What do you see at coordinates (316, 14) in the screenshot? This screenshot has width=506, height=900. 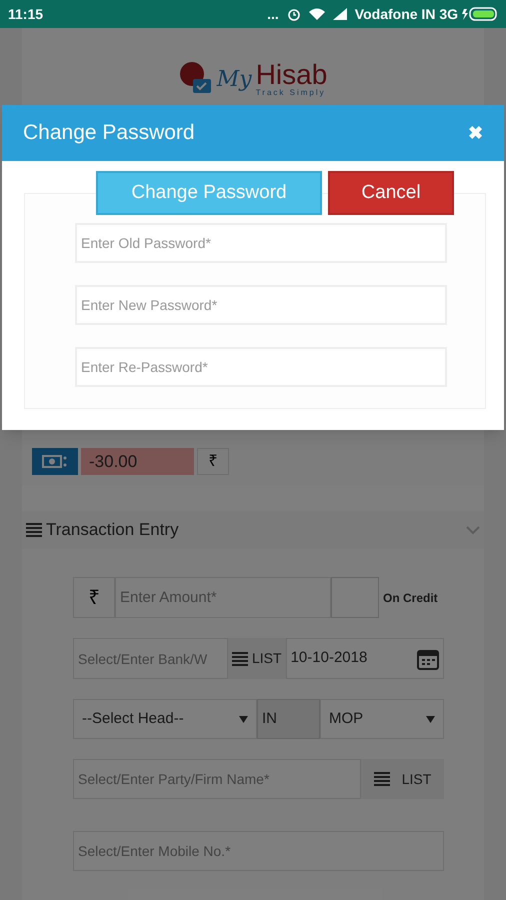 I see `wifi-icon` at bounding box center [316, 14].